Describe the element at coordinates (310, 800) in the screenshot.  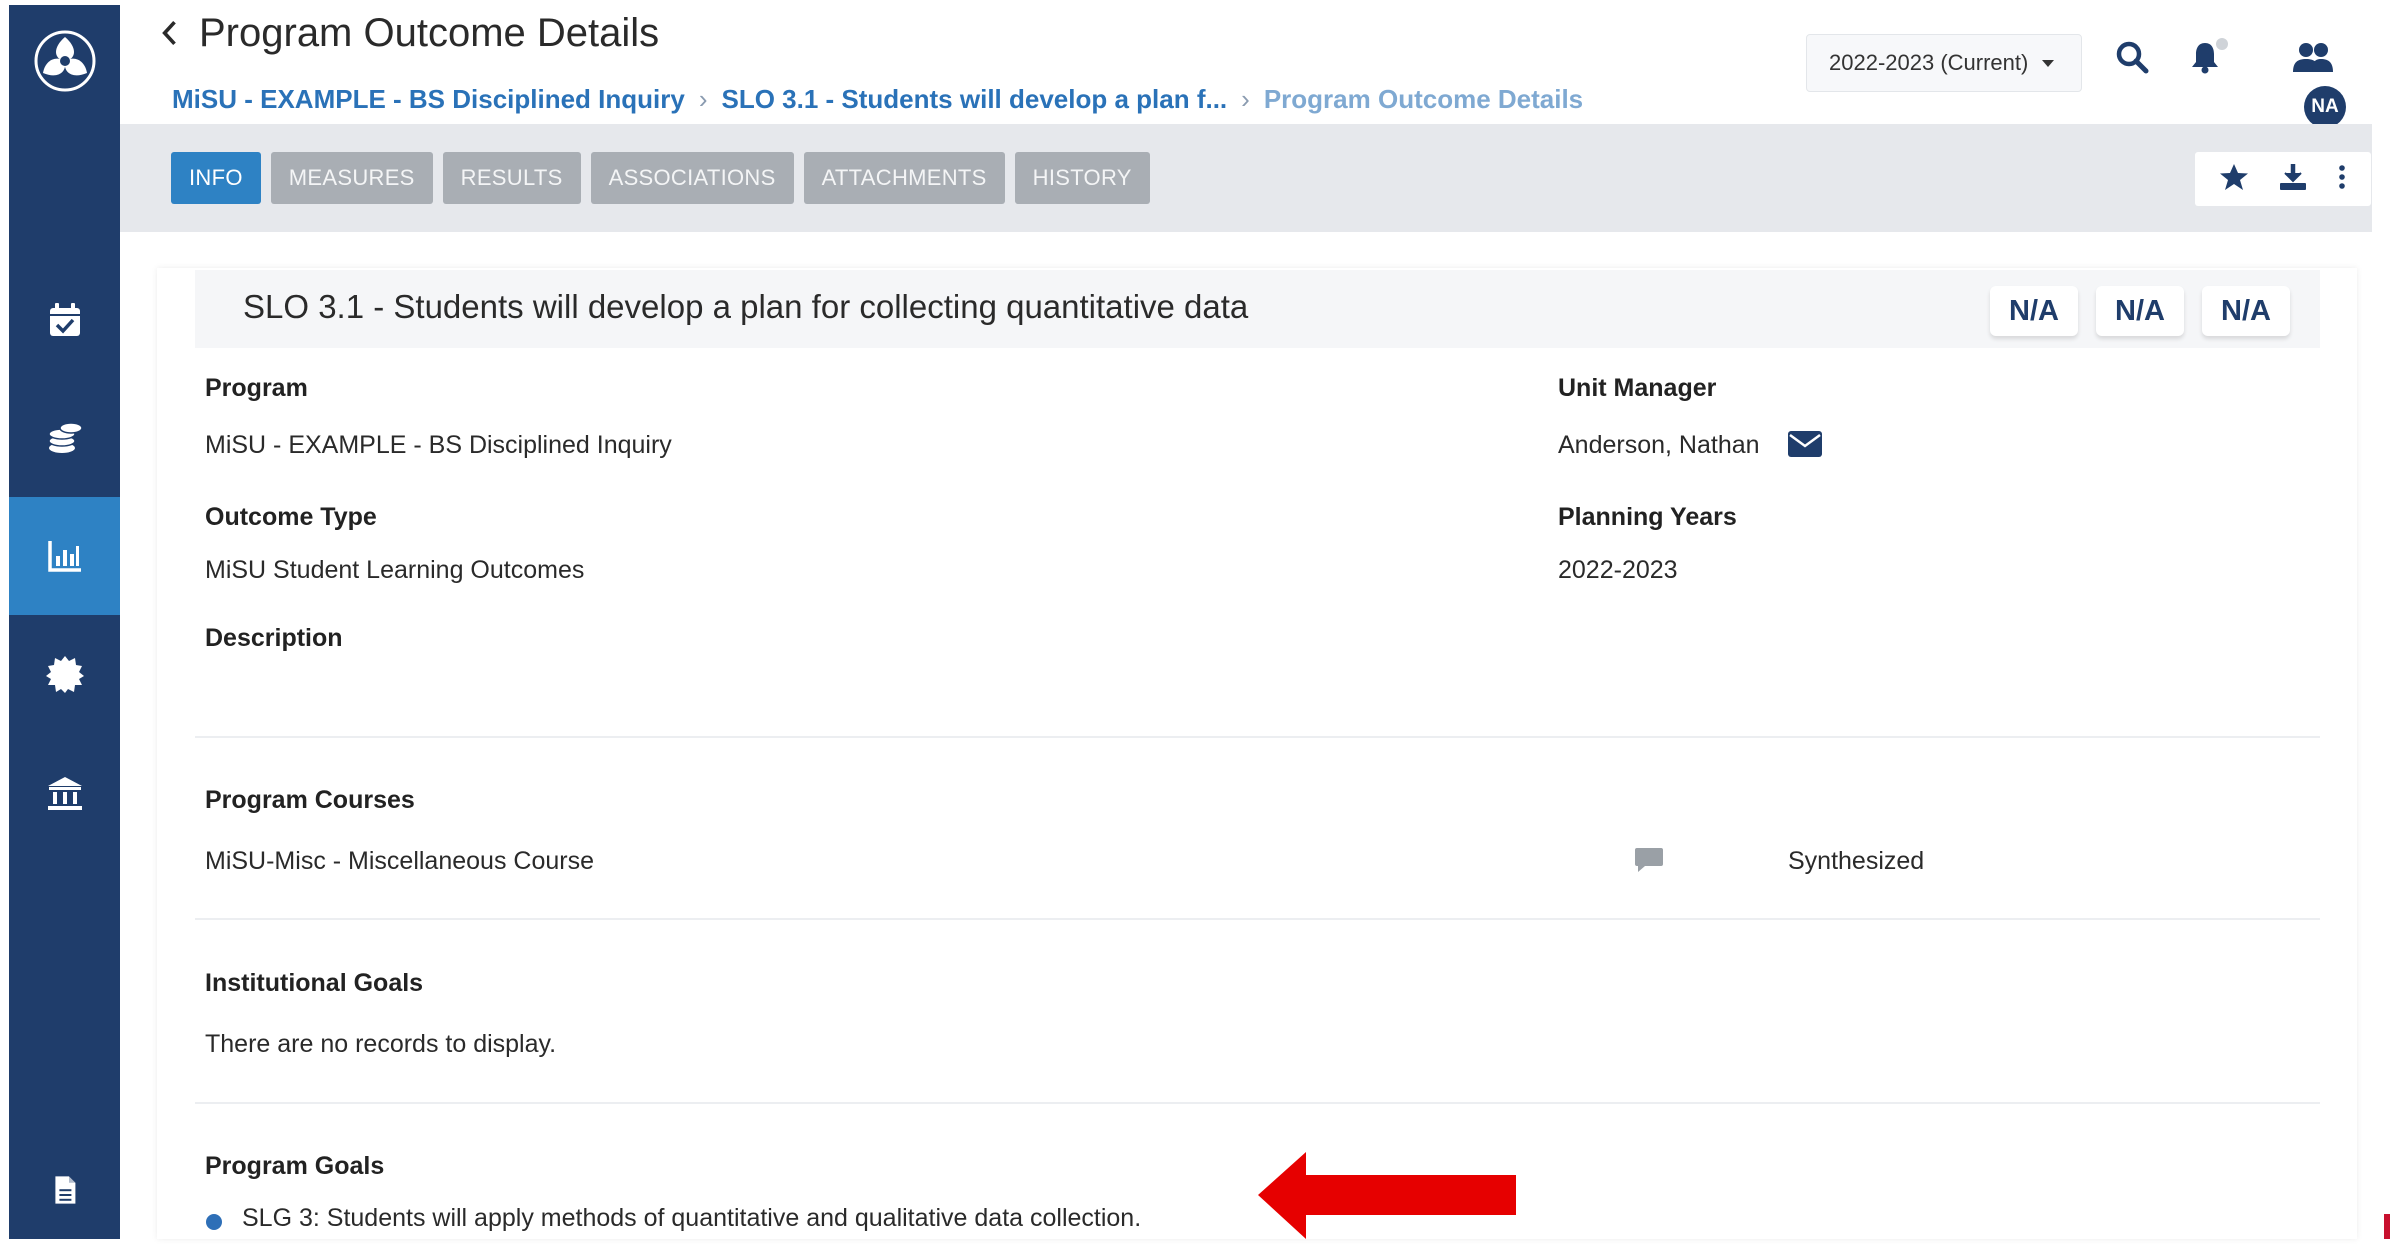
I see `program-courses-label: Program Courses` at that location.